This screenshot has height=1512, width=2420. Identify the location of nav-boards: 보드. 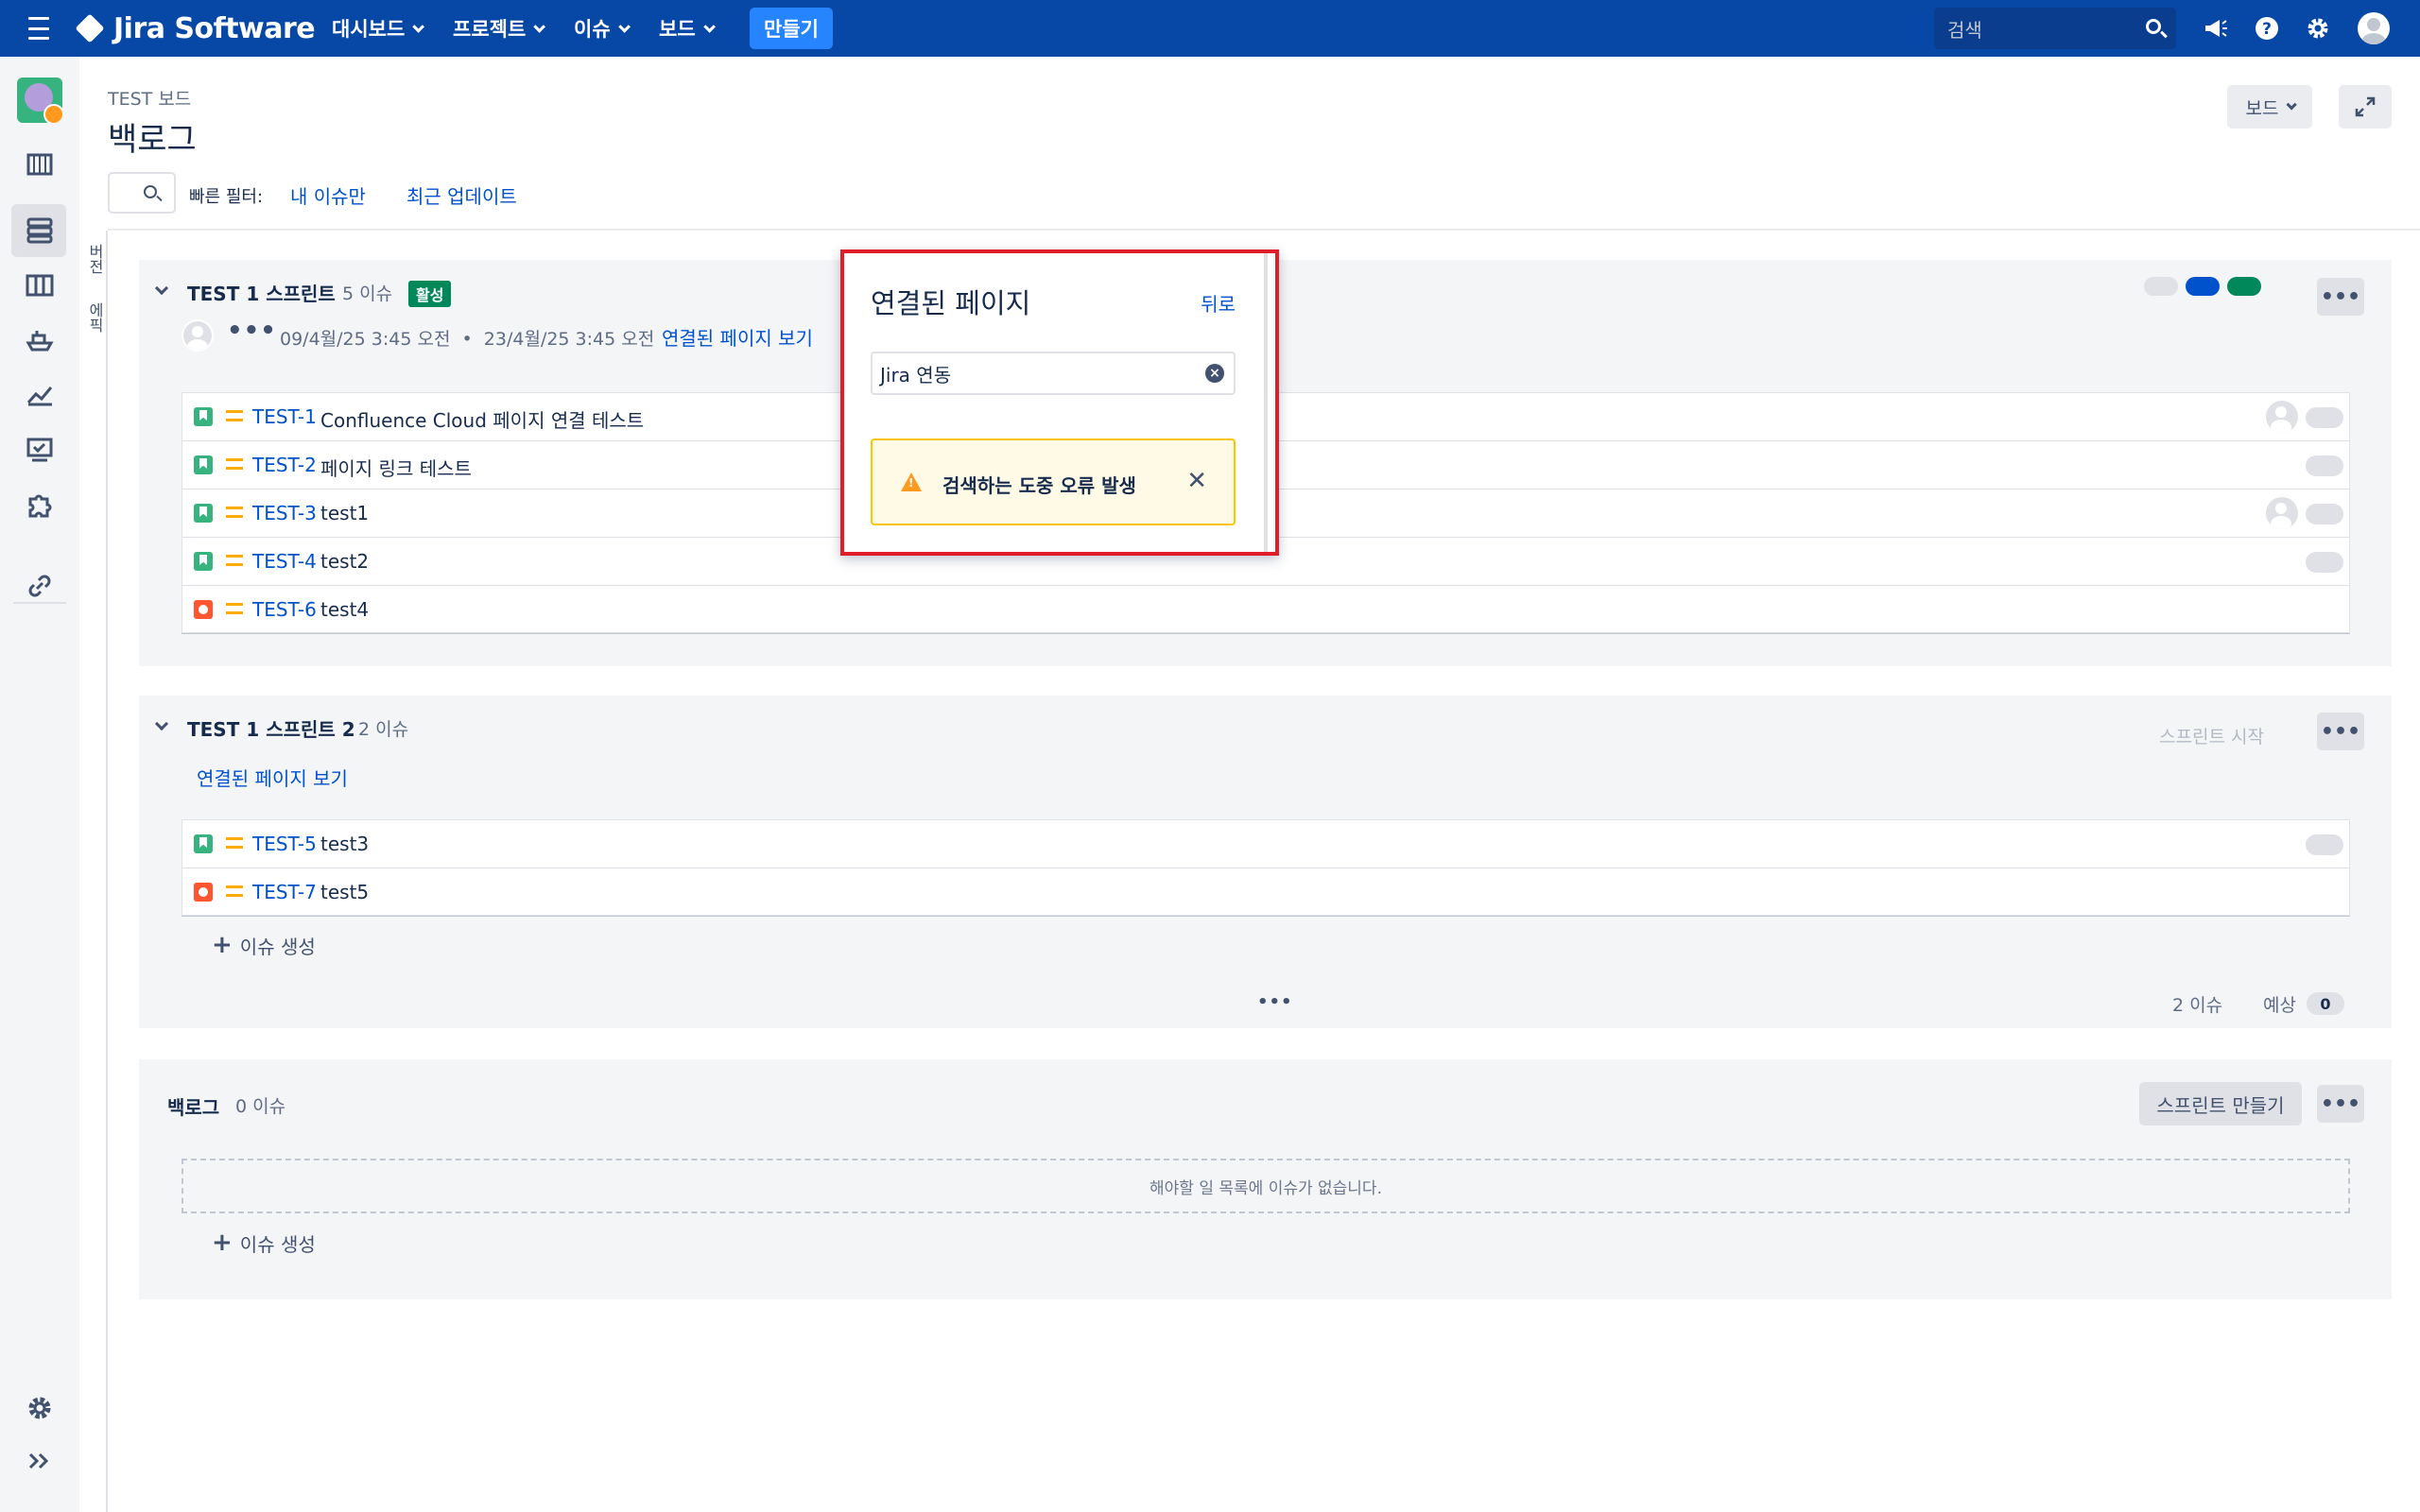
(687, 28).